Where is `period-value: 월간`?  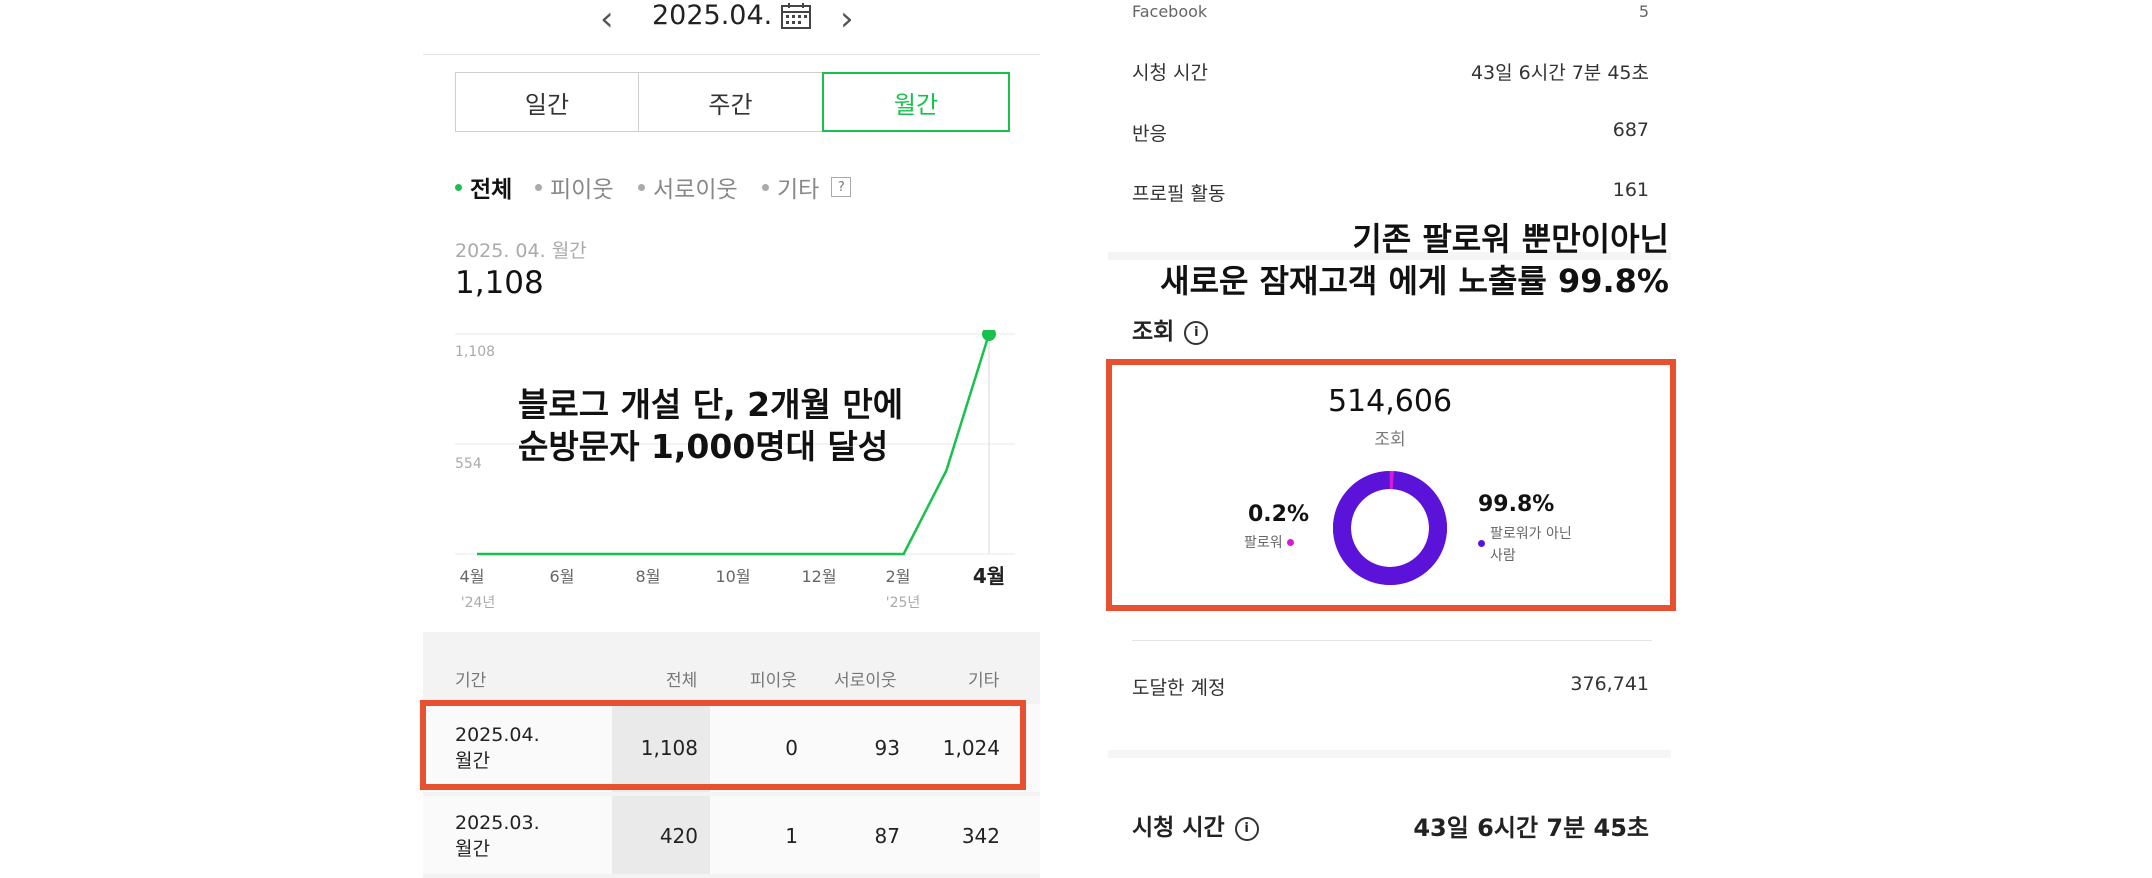 period-value: 월간 is located at coordinates (472, 849).